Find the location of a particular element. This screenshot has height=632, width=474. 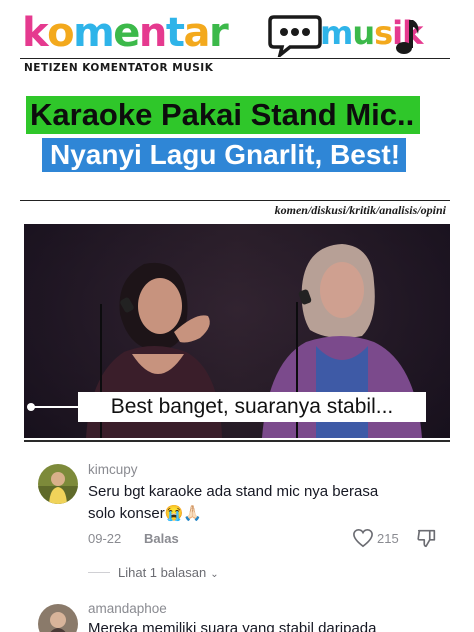

emoji-crying-praying: 😭🙏🏻 is located at coordinates (183, 513).